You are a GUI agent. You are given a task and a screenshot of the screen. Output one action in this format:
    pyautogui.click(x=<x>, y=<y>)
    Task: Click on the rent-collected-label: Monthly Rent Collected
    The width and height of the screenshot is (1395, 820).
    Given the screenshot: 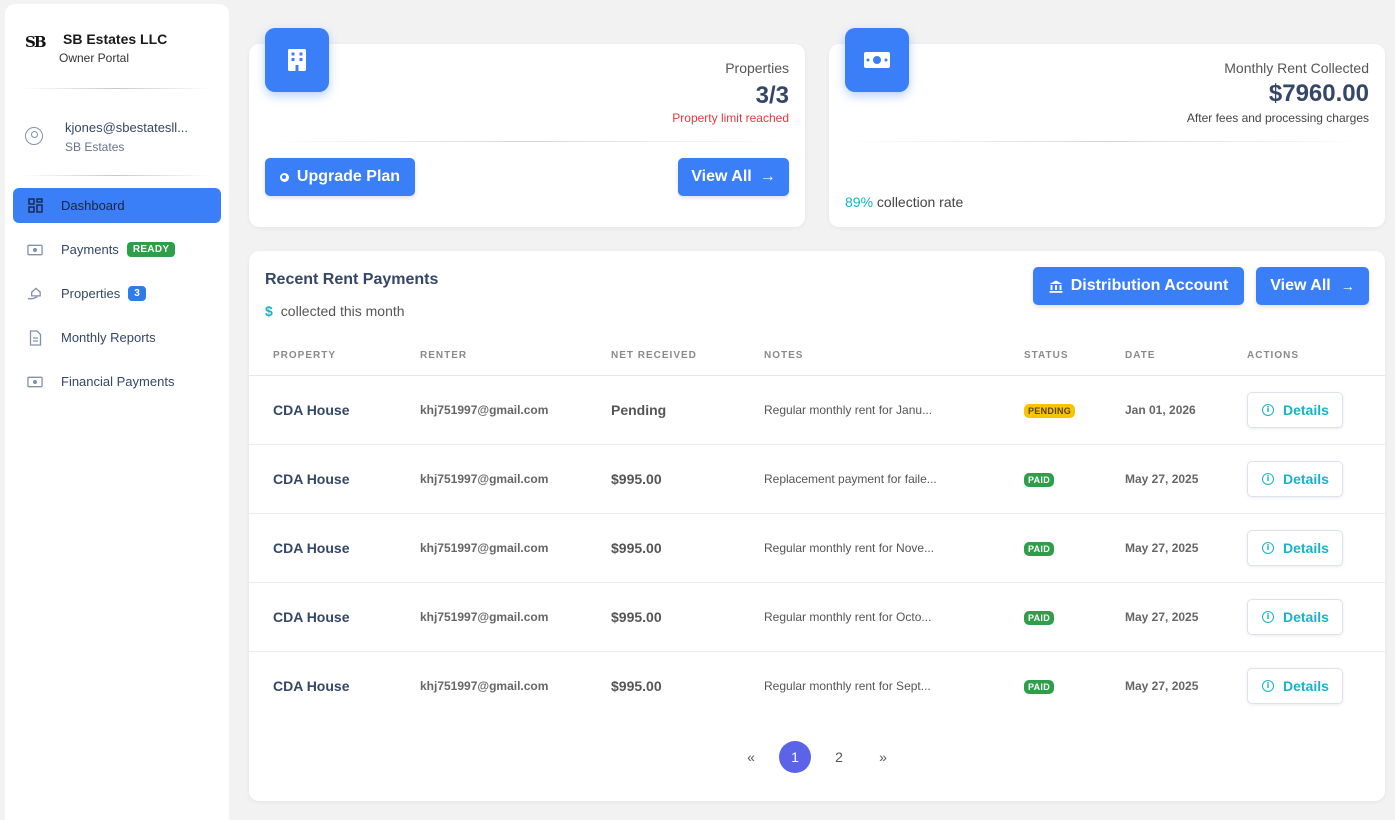 What is the action you would take?
    pyautogui.click(x=1296, y=68)
    